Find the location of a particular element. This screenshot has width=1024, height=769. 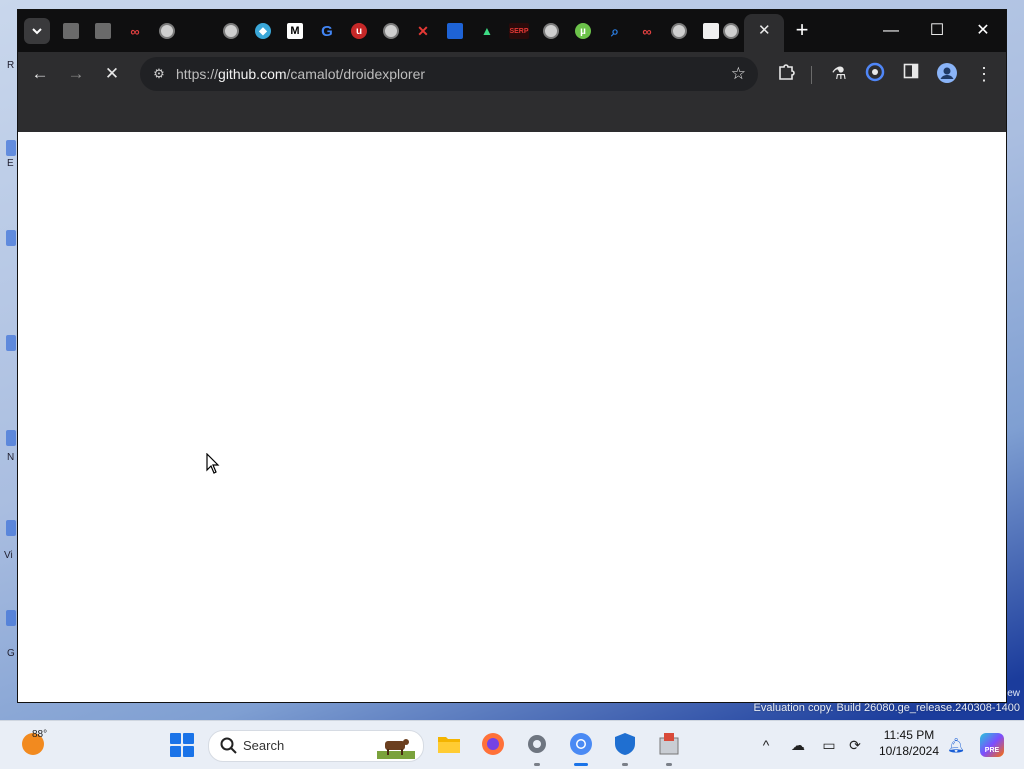

medium-icon: M is located at coordinates (295, 31).